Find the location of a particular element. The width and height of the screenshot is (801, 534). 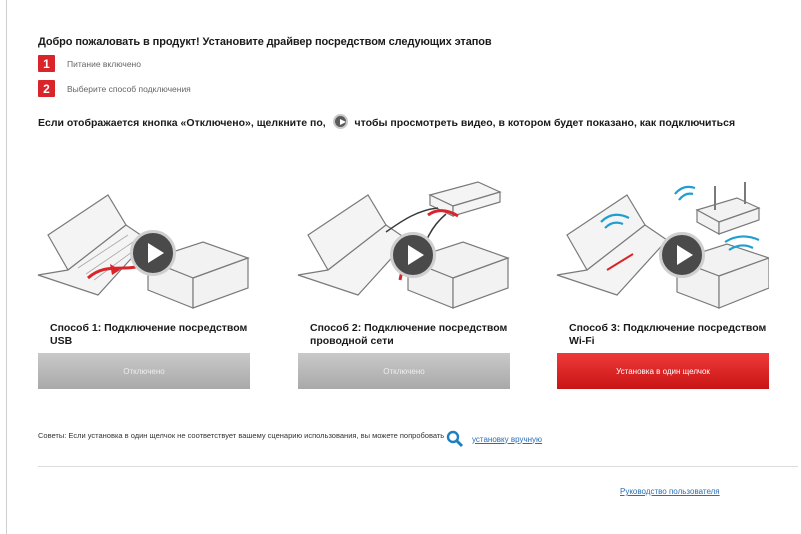

step-2: 2 Выберите способ подключения is located at coordinates (114, 88).